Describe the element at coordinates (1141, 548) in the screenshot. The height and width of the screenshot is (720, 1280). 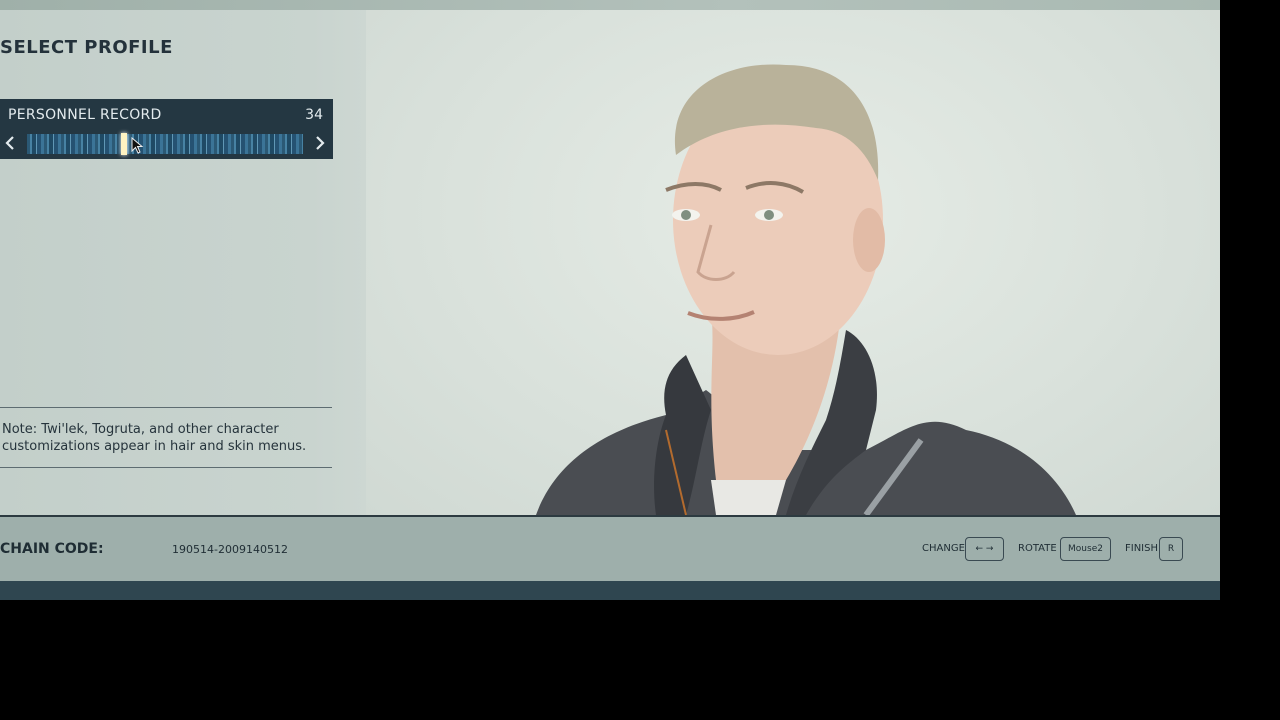
I see `finish-hint-label: FINISH` at that location.